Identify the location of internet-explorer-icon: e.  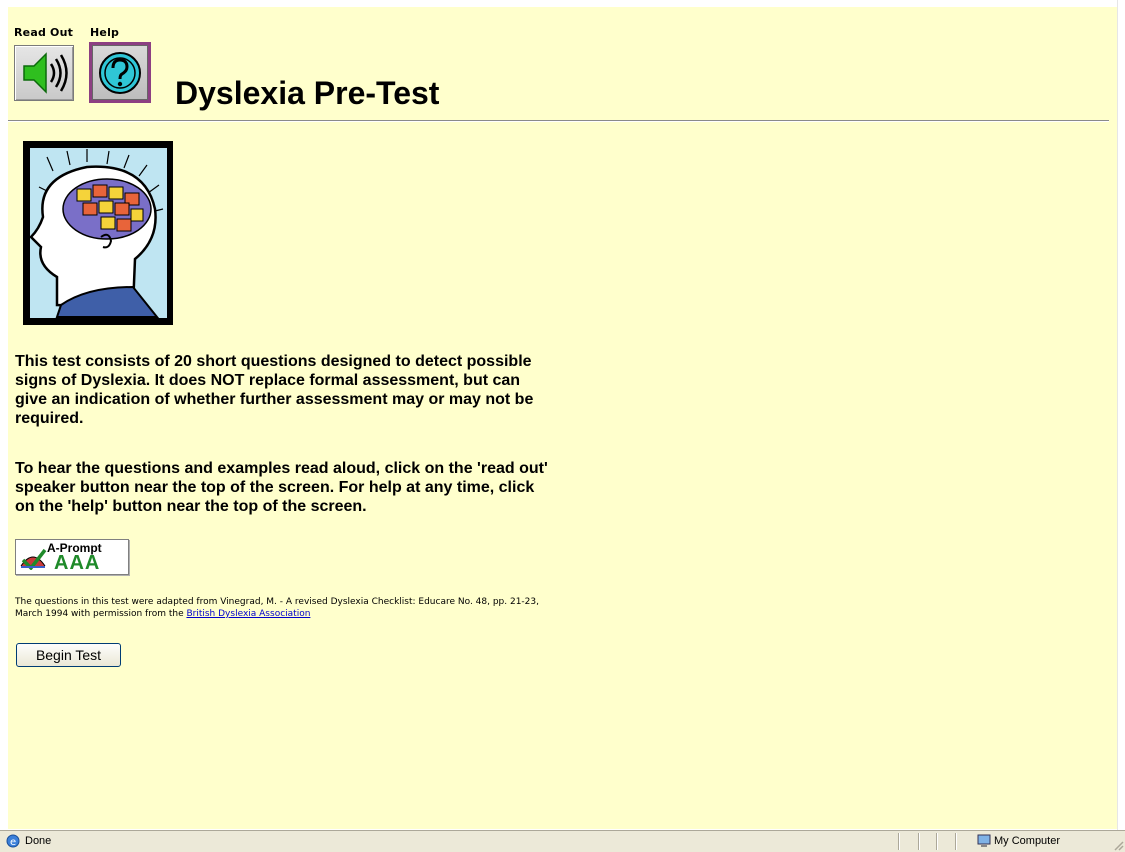
(13, 841).